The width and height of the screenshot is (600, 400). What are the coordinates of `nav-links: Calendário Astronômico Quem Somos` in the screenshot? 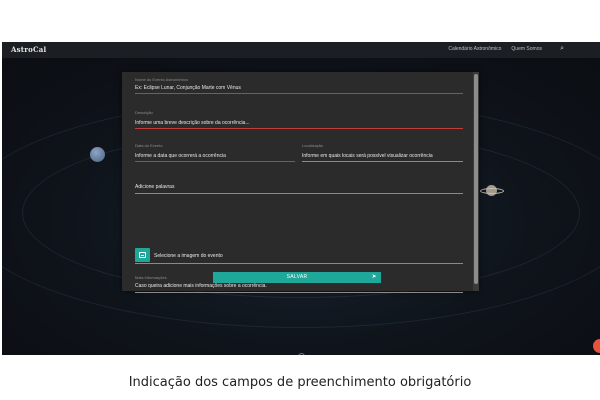 It's located at (495, 49).